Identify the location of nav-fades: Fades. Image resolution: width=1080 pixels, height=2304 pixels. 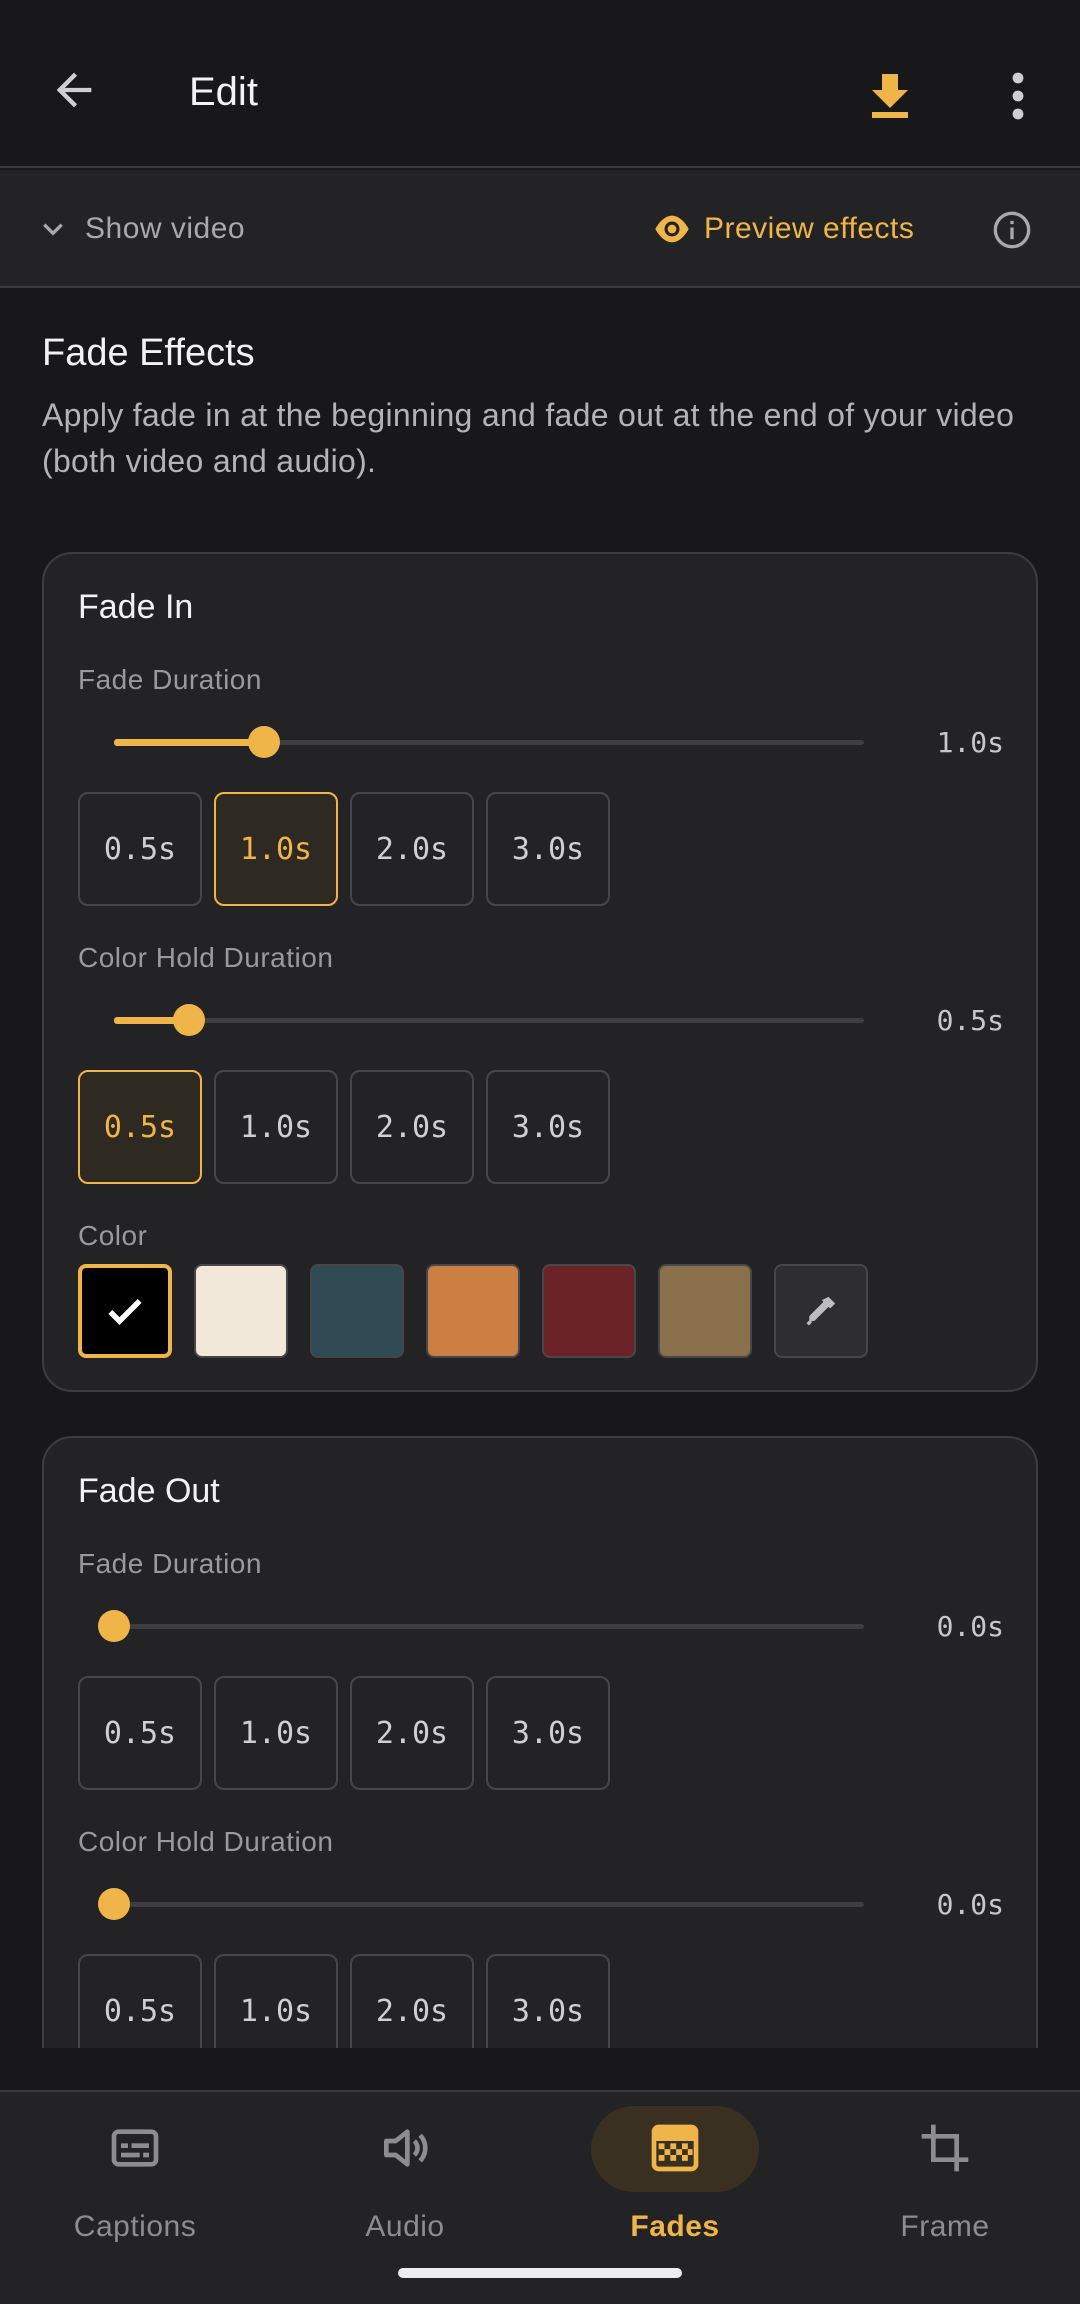
(675, 2182).